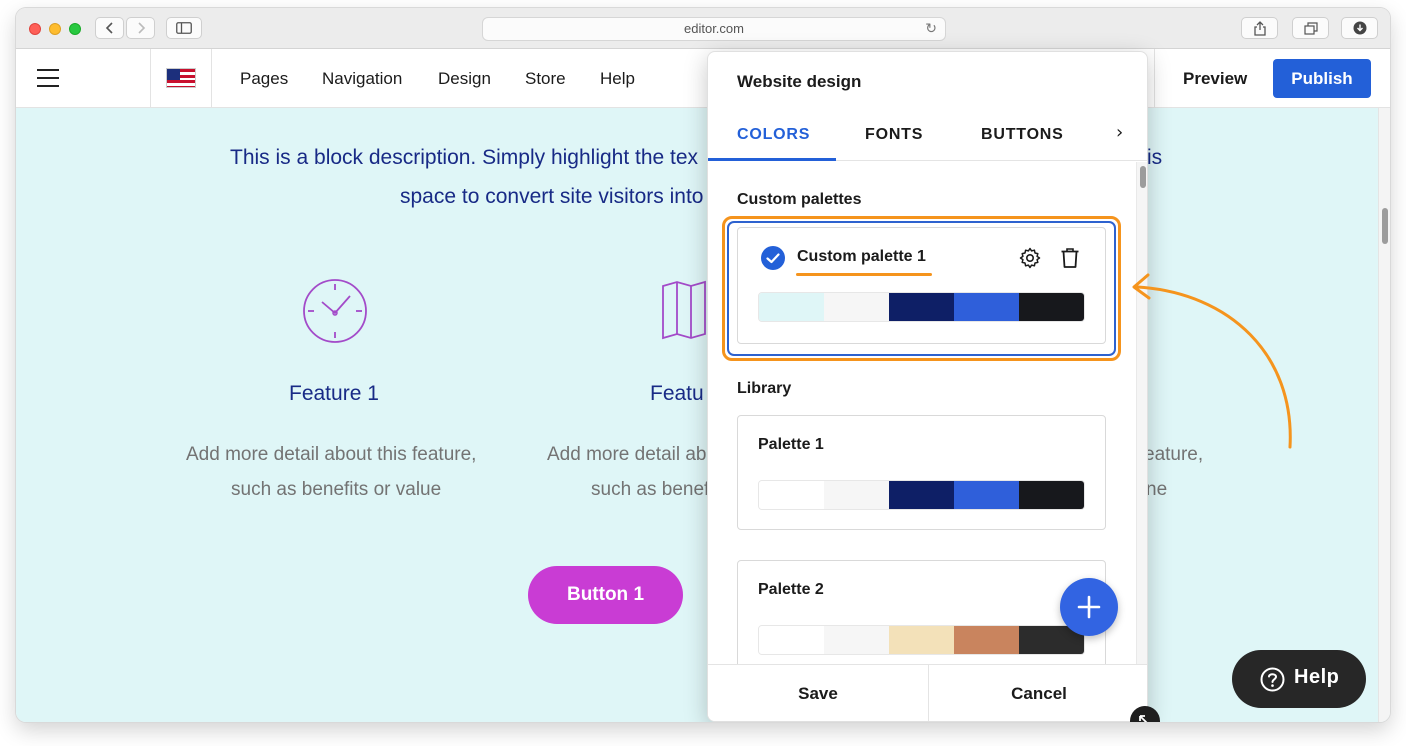 This screenshot has height=746, width=1406. I want to click on map-icon, so click(684, 310).